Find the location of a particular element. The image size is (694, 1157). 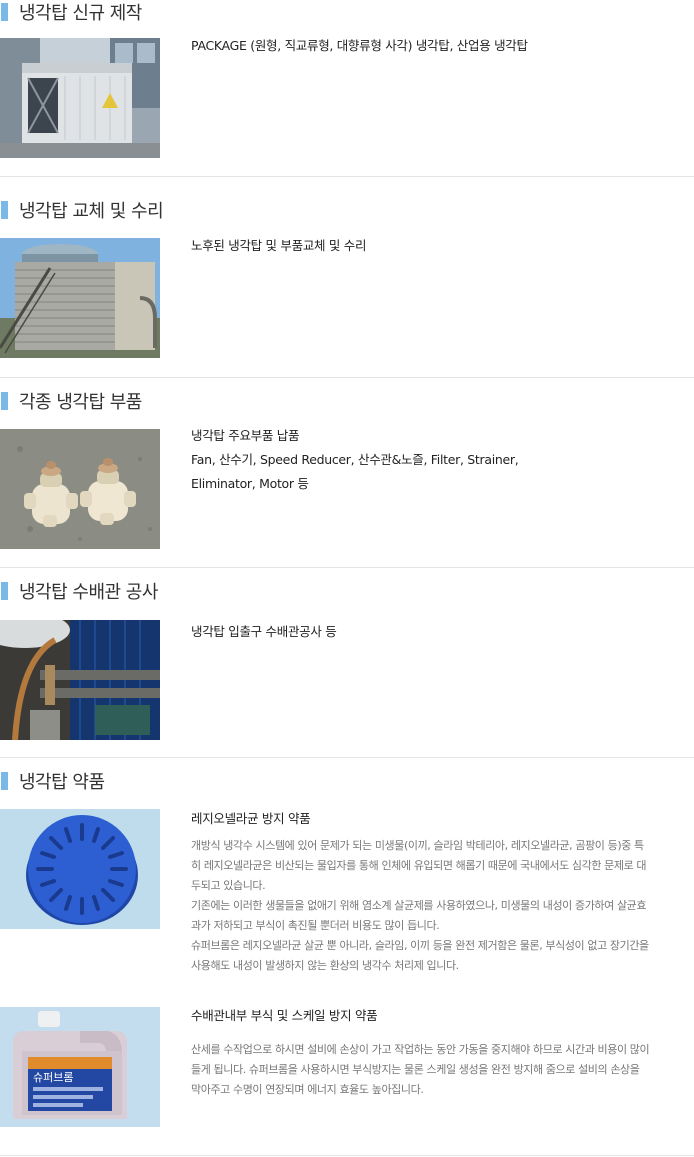

section-title-new-build: 냉각탑 신규 제작 is located at coordinates (71, 12).